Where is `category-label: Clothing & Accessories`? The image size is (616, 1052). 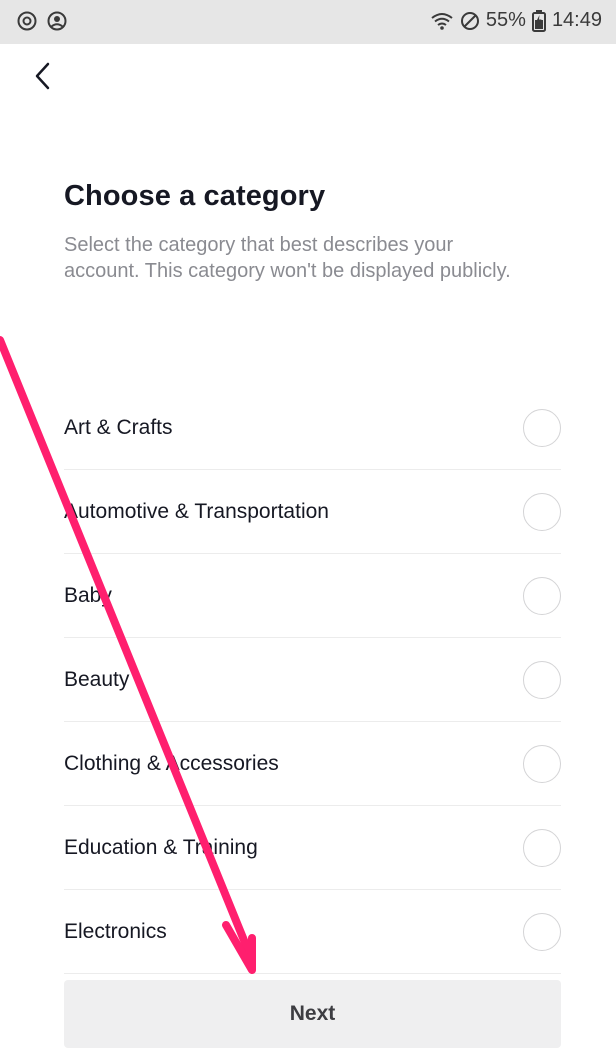
category-label: Clothing & Accessories is located at coordinates (171, 763).